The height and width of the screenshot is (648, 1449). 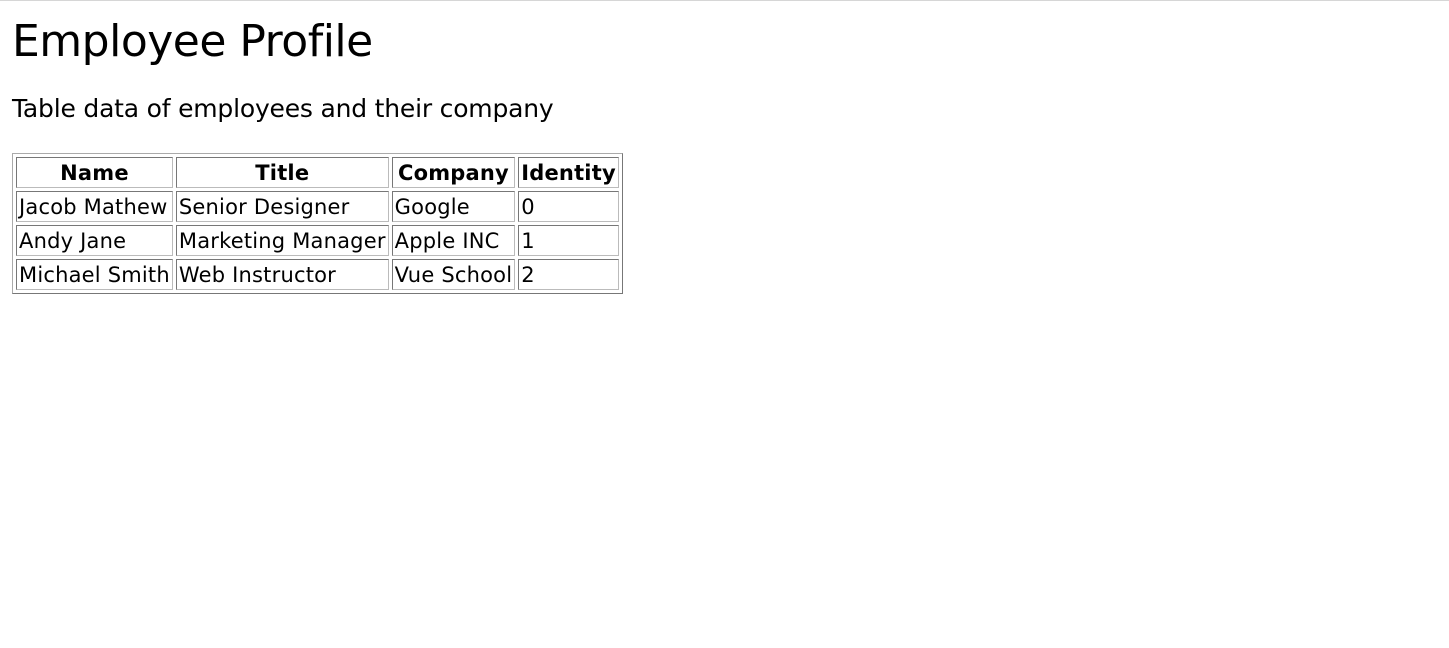 I want to click on column-header-title: Title, so click(x=282, y=172).